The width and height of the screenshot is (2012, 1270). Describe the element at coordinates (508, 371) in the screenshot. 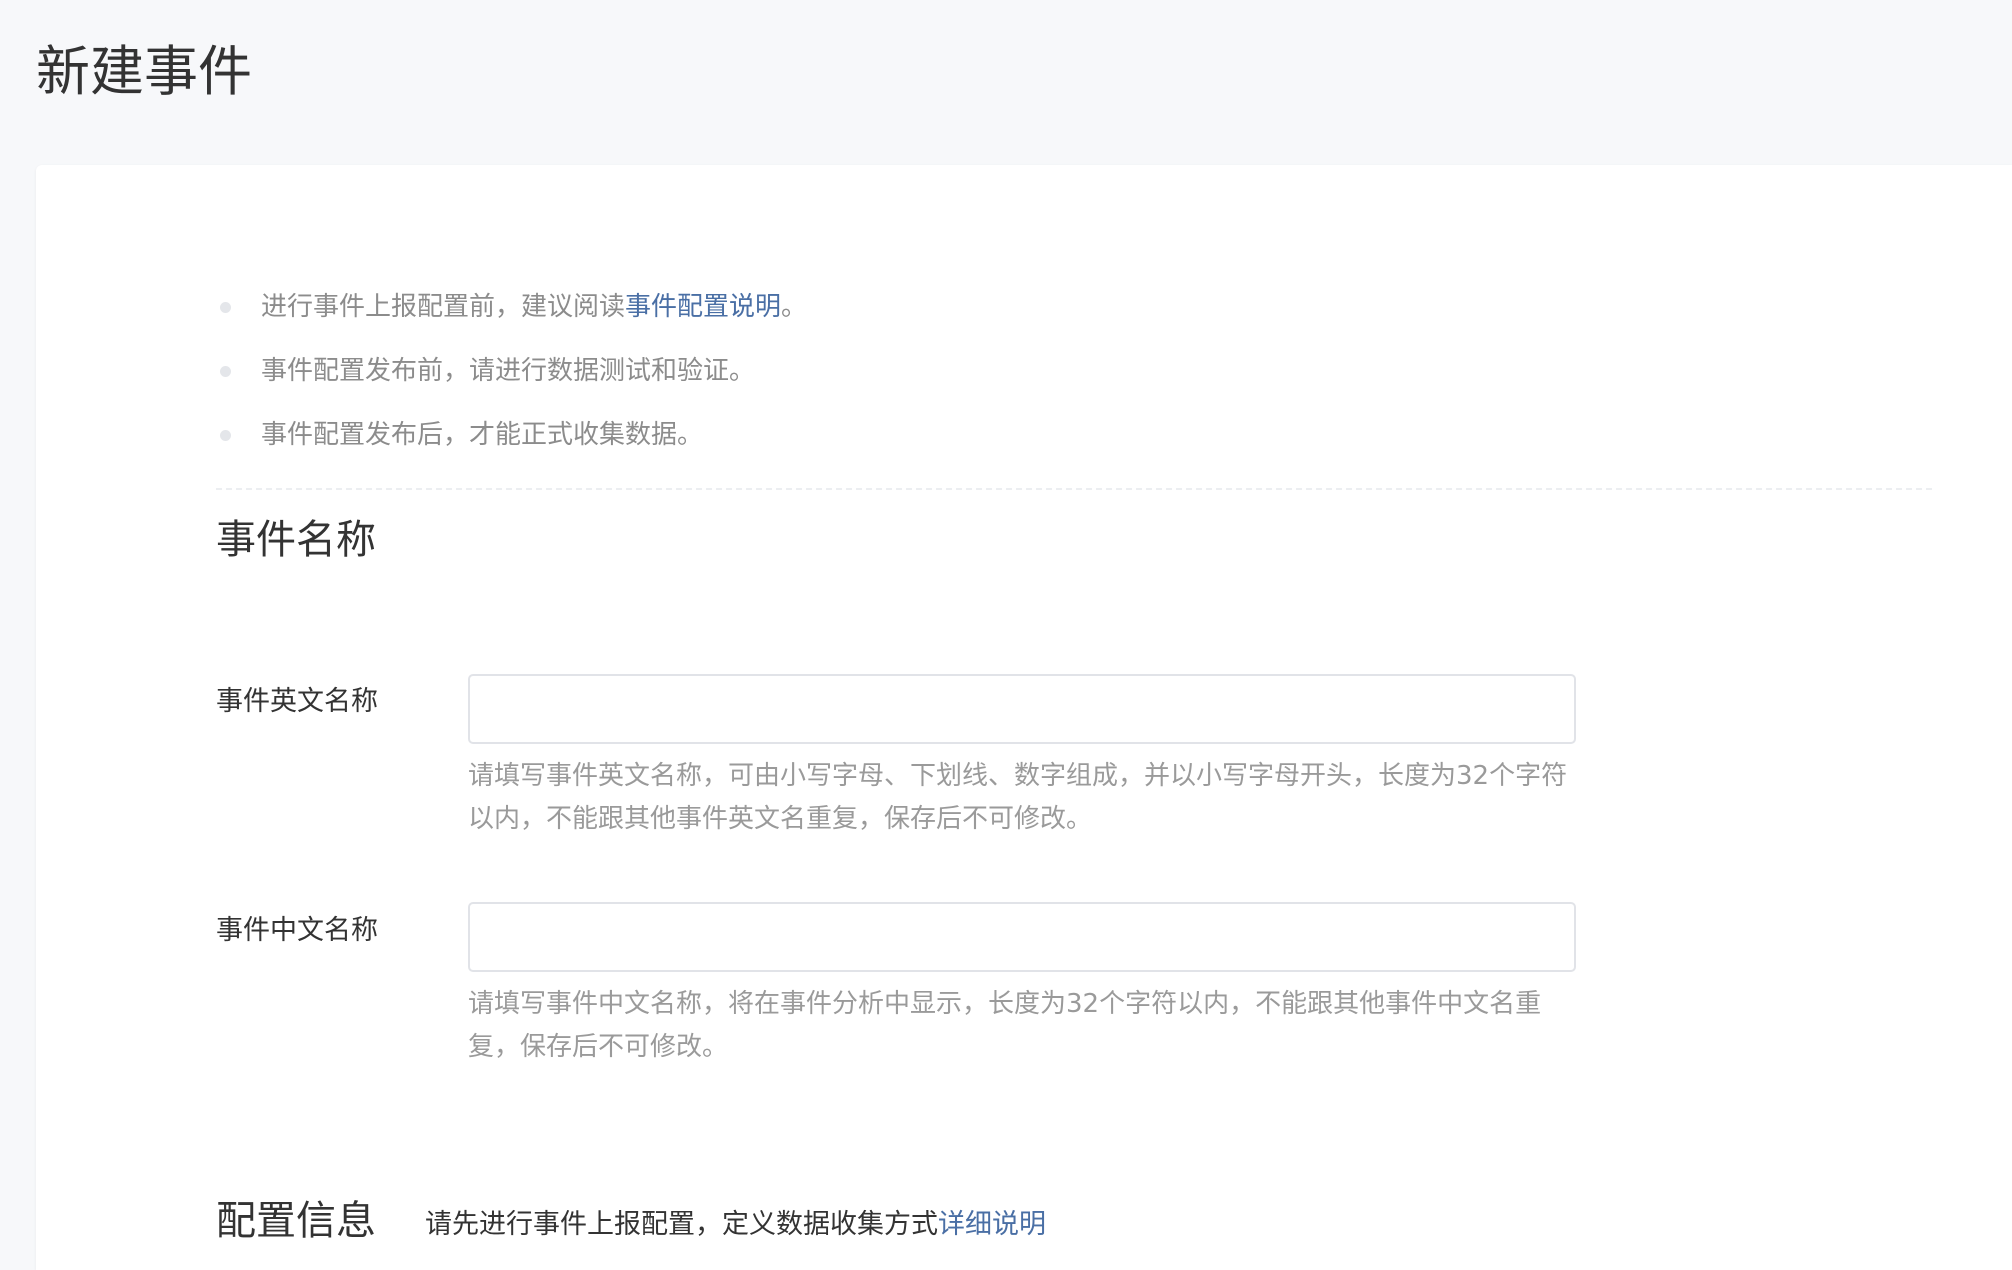

I see `tip-text: 事件配置发布前，请进行数据测试和验证。` at that location.